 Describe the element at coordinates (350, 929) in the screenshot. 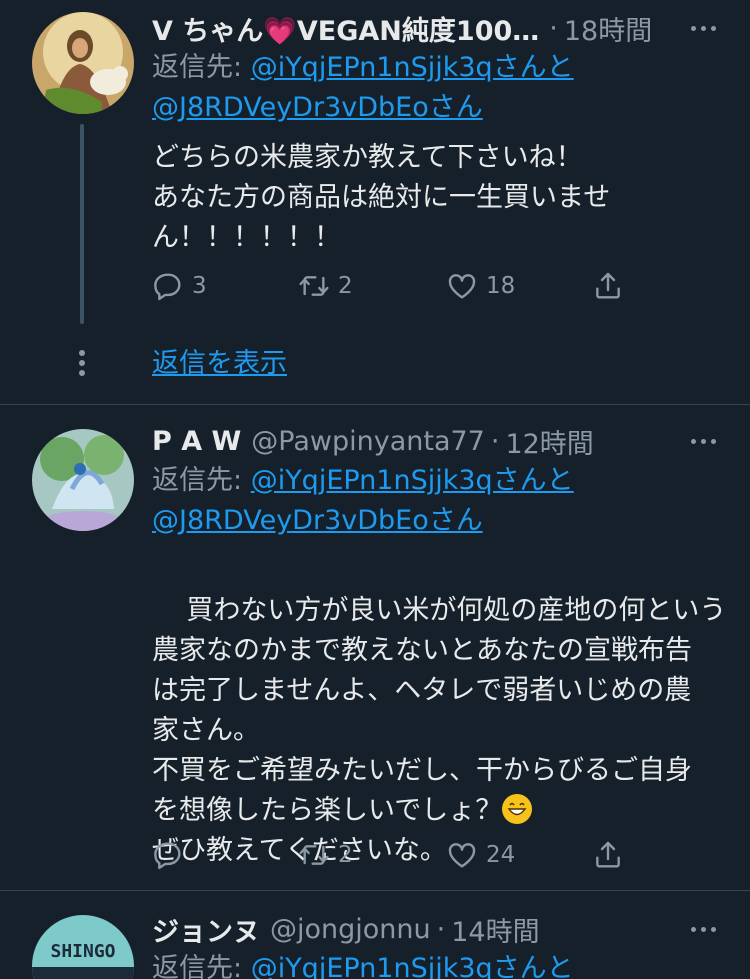

I see `user-handle: @jongjonnu` at that location.